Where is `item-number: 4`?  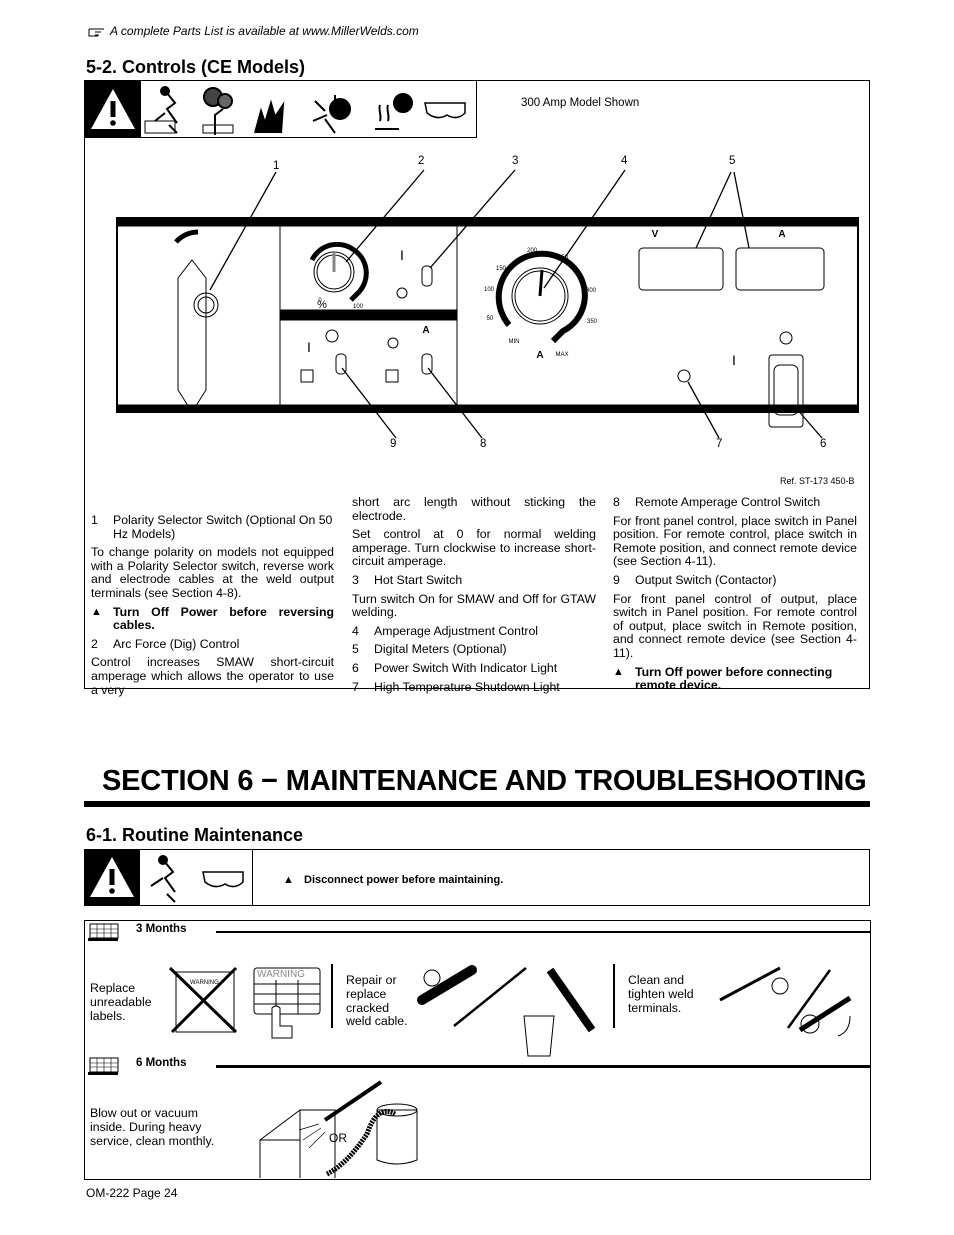
item-number: 4 is located at coordinates (355, 630).